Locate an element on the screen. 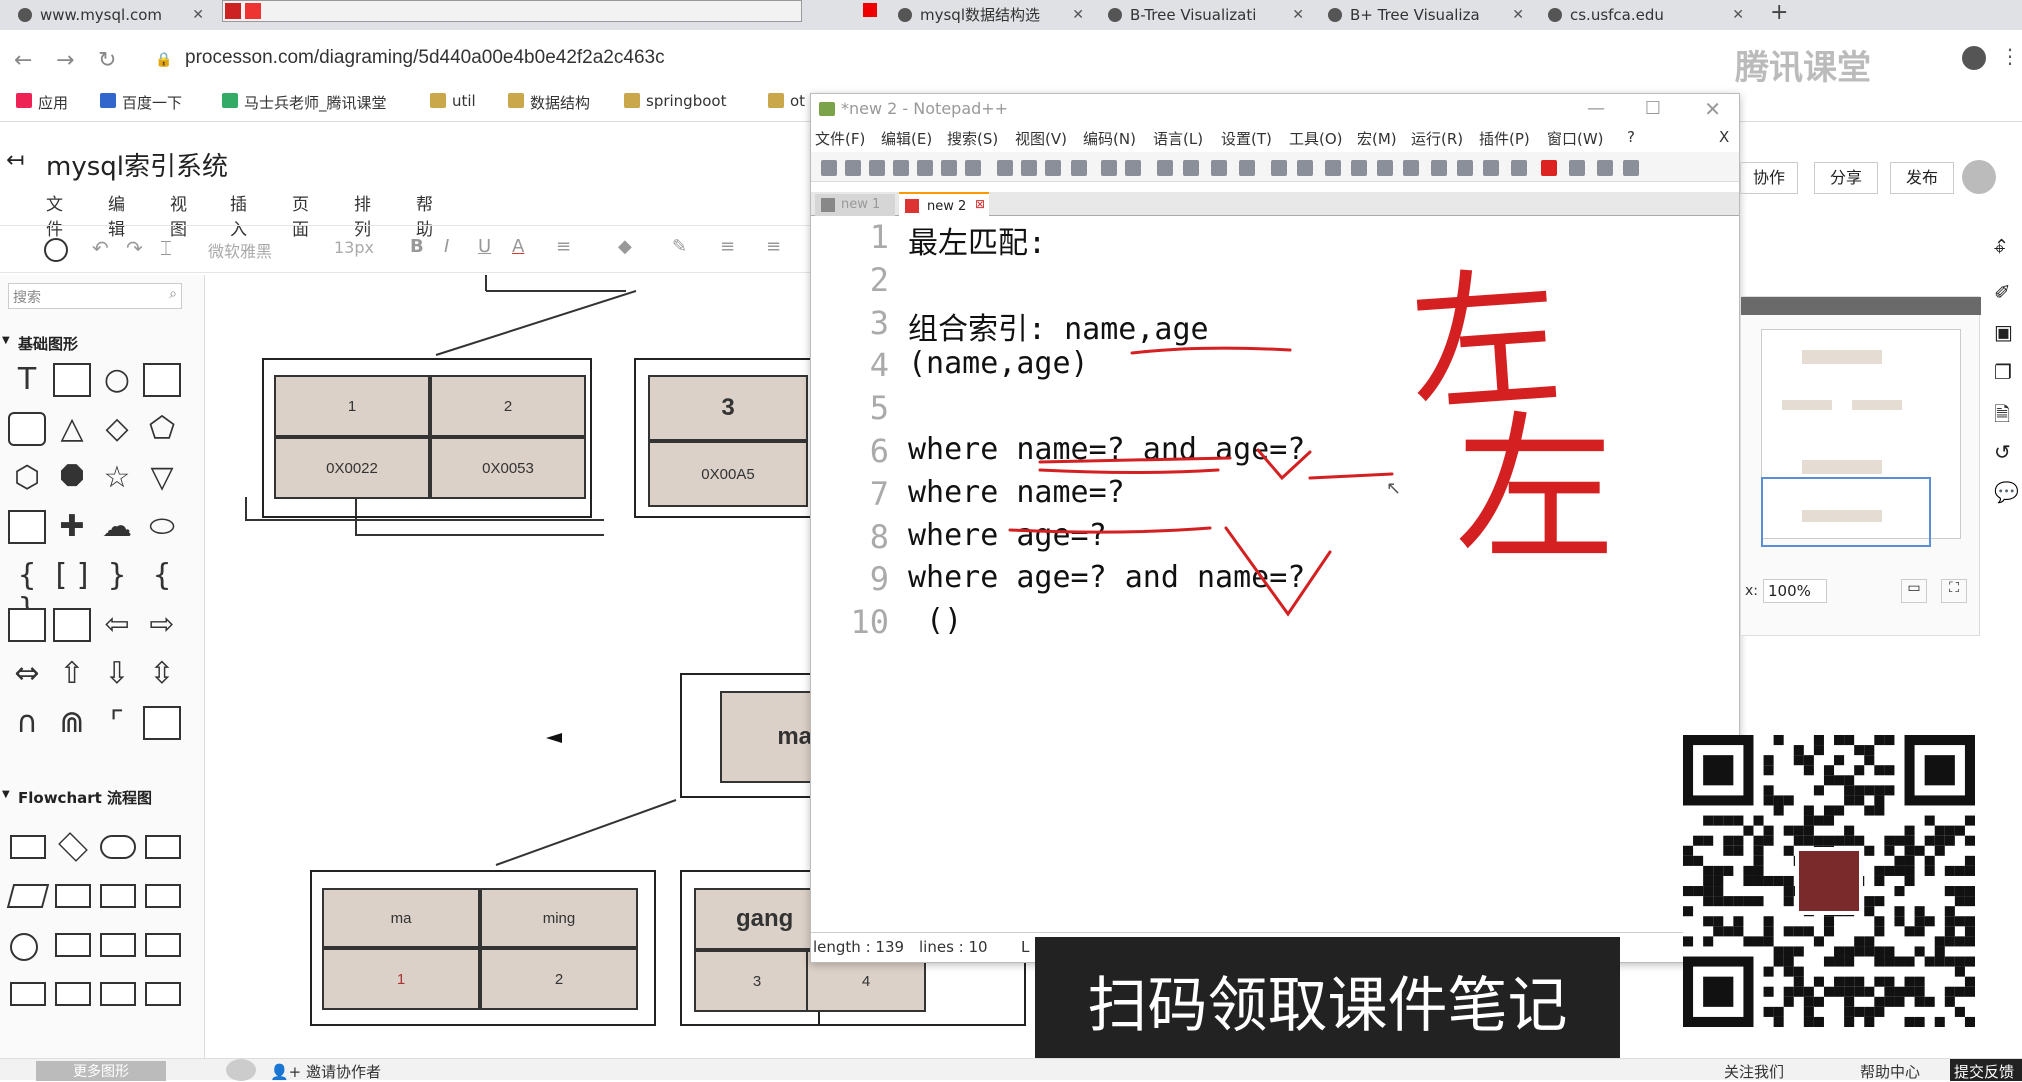 Image resolution: width=2022 pixels, height=1082 pixels. invite-collaborator-button: 👤+ 邀请协作者 is located at coordinates (325, 1071).